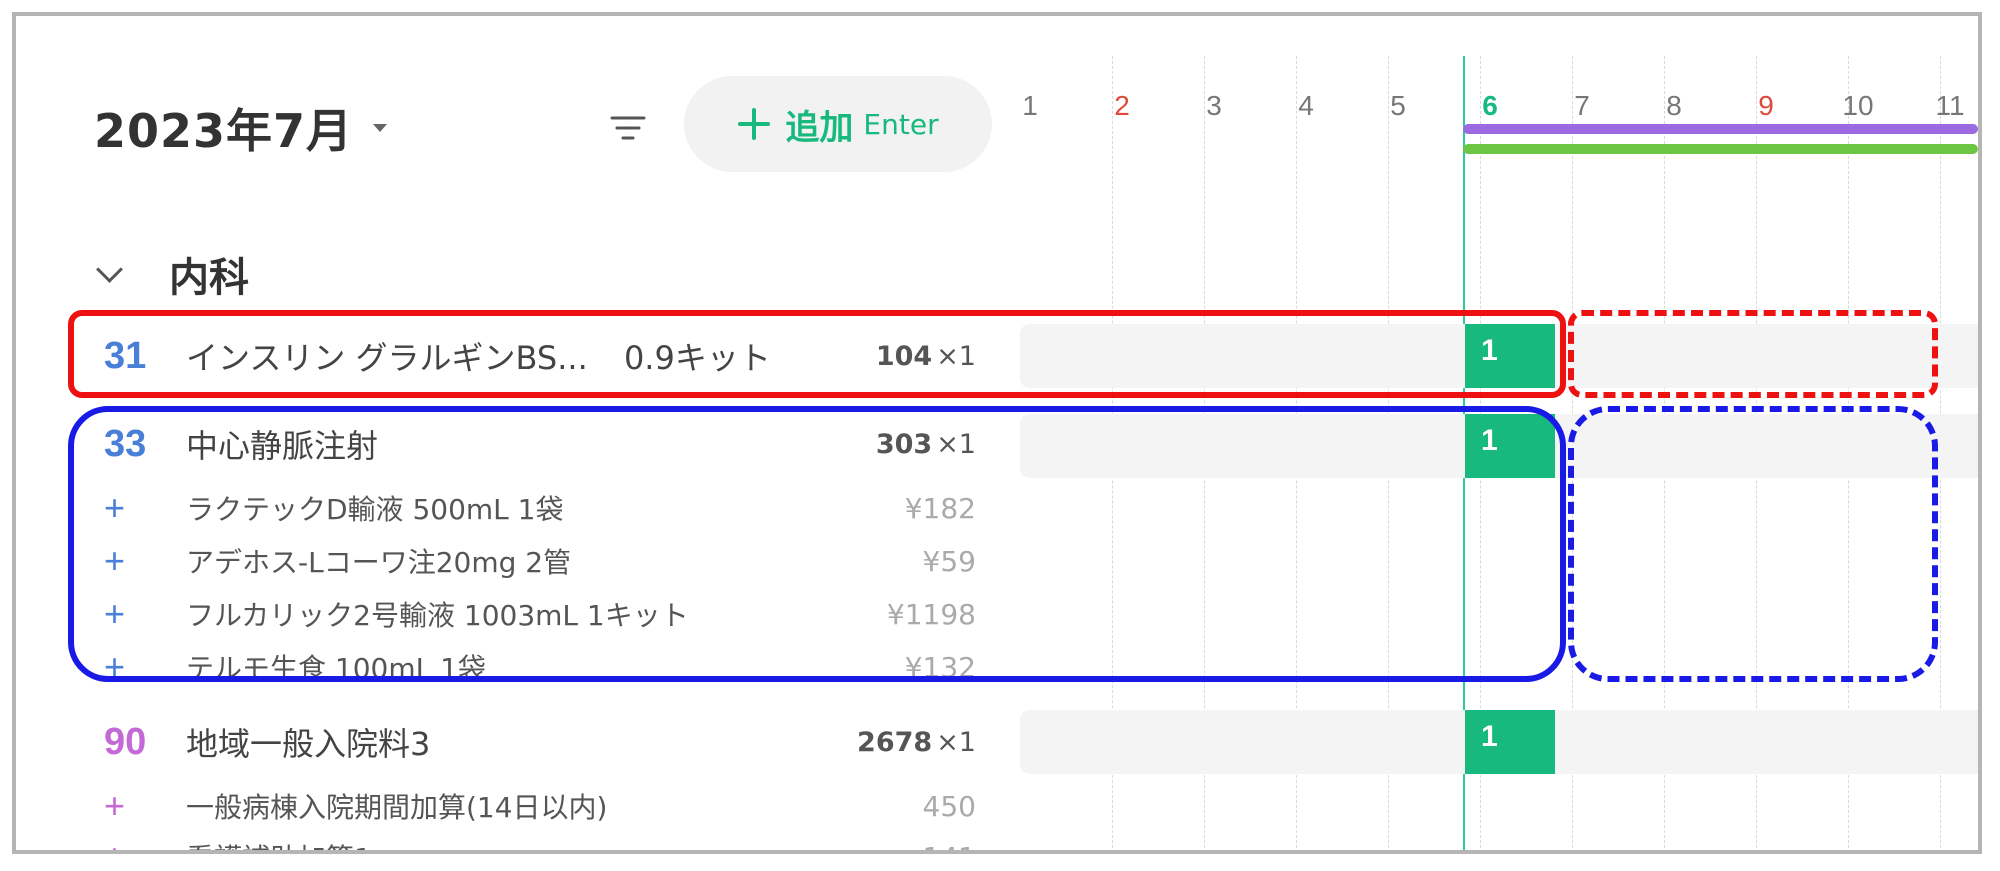 This screenshot has height=871, width=2000. What do you see at coordinates (1214, 106) in the screenshot?
I see `day-label: 3` at bounding box center [1214, 106].